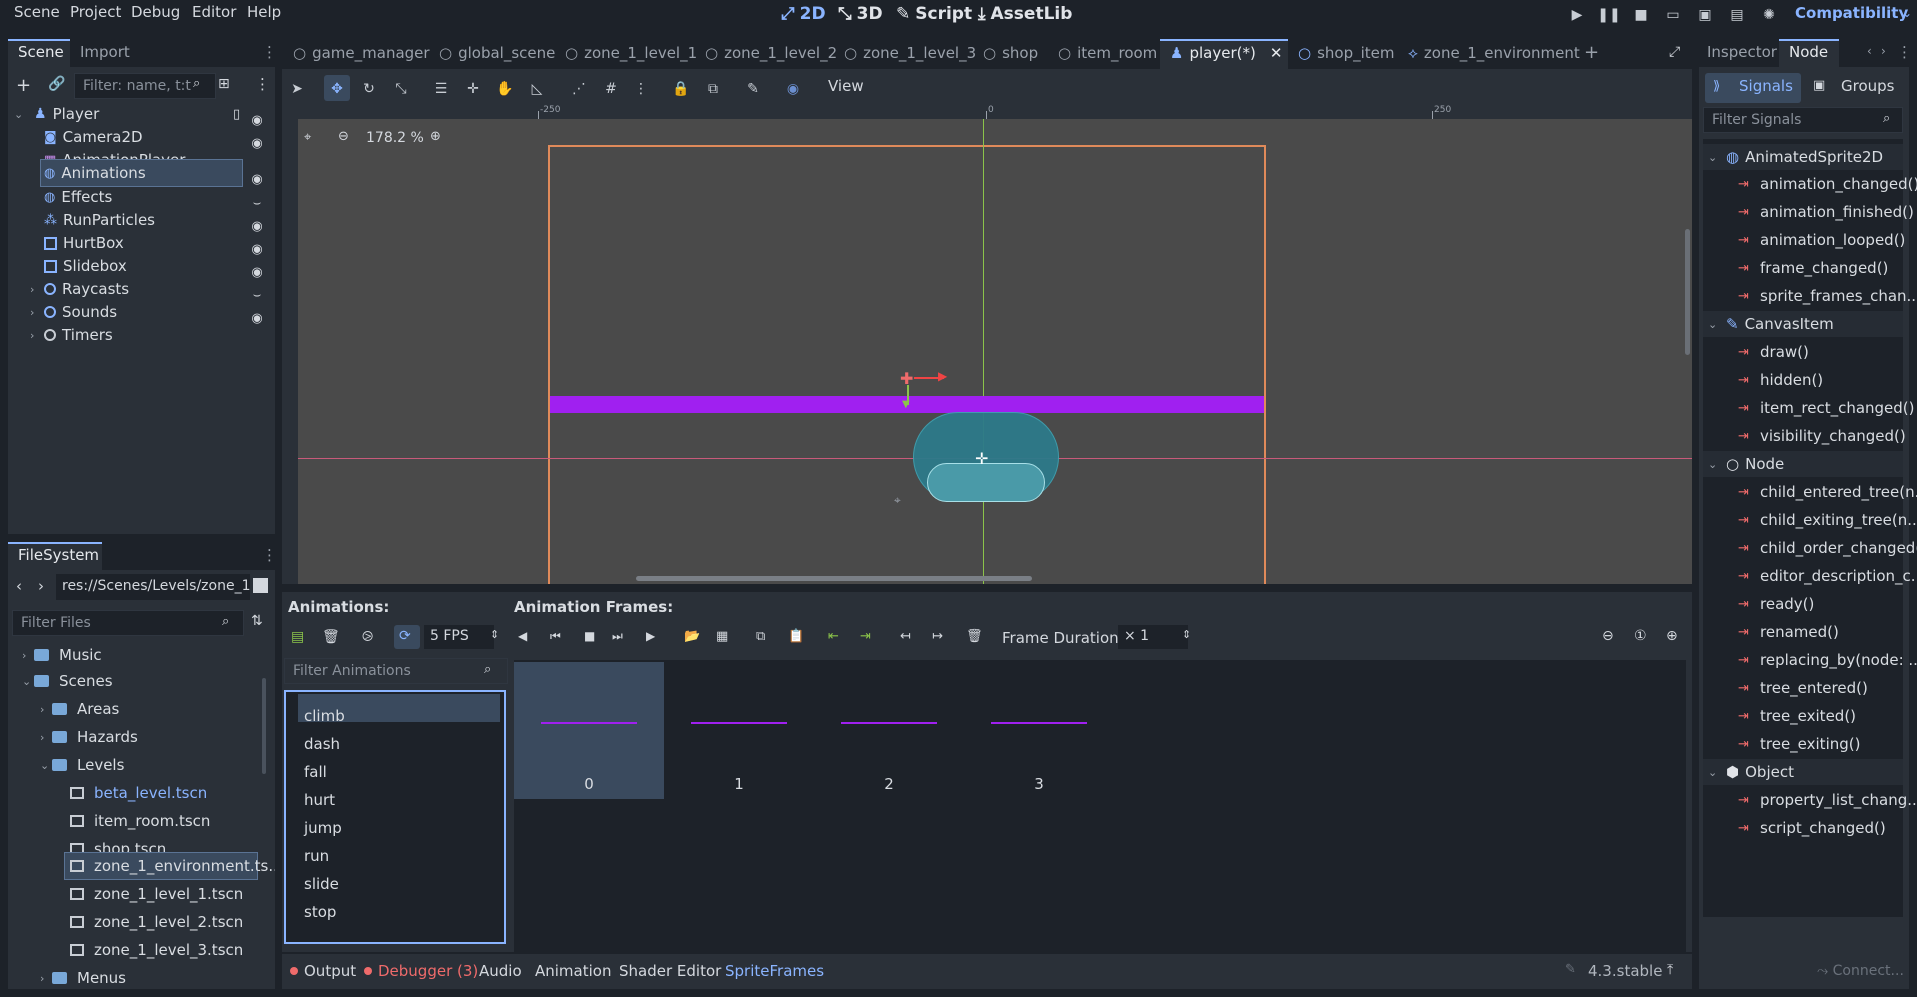 The height and width of the screenshot is (997, 1917). What do you see at coordinates (1766, 86) in the screenshot?
I see `subtab-signals: Signals` at bounding box center [1766, 86].